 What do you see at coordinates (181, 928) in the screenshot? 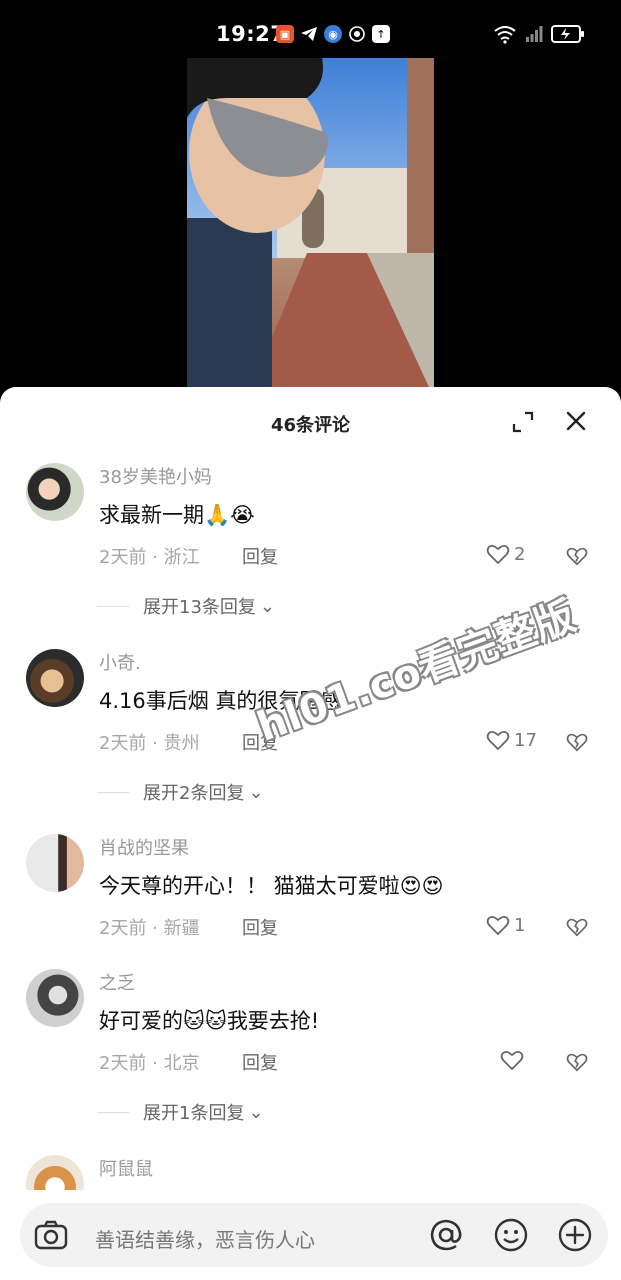
I see `comment-location: 新疆` at bounding box center [181, 928].